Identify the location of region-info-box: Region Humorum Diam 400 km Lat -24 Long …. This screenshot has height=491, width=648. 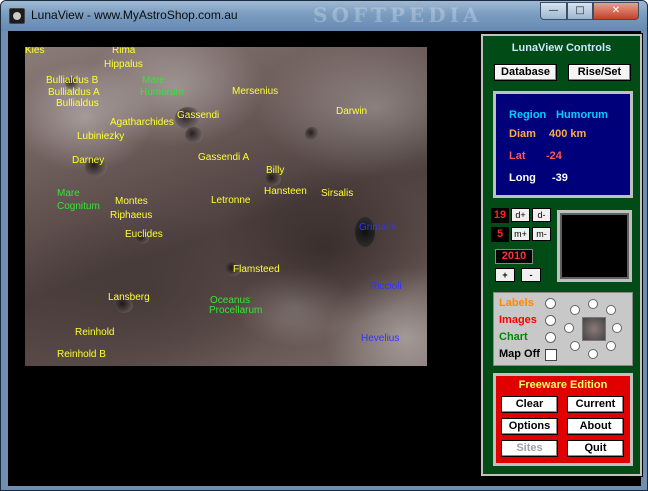
(563, 144).